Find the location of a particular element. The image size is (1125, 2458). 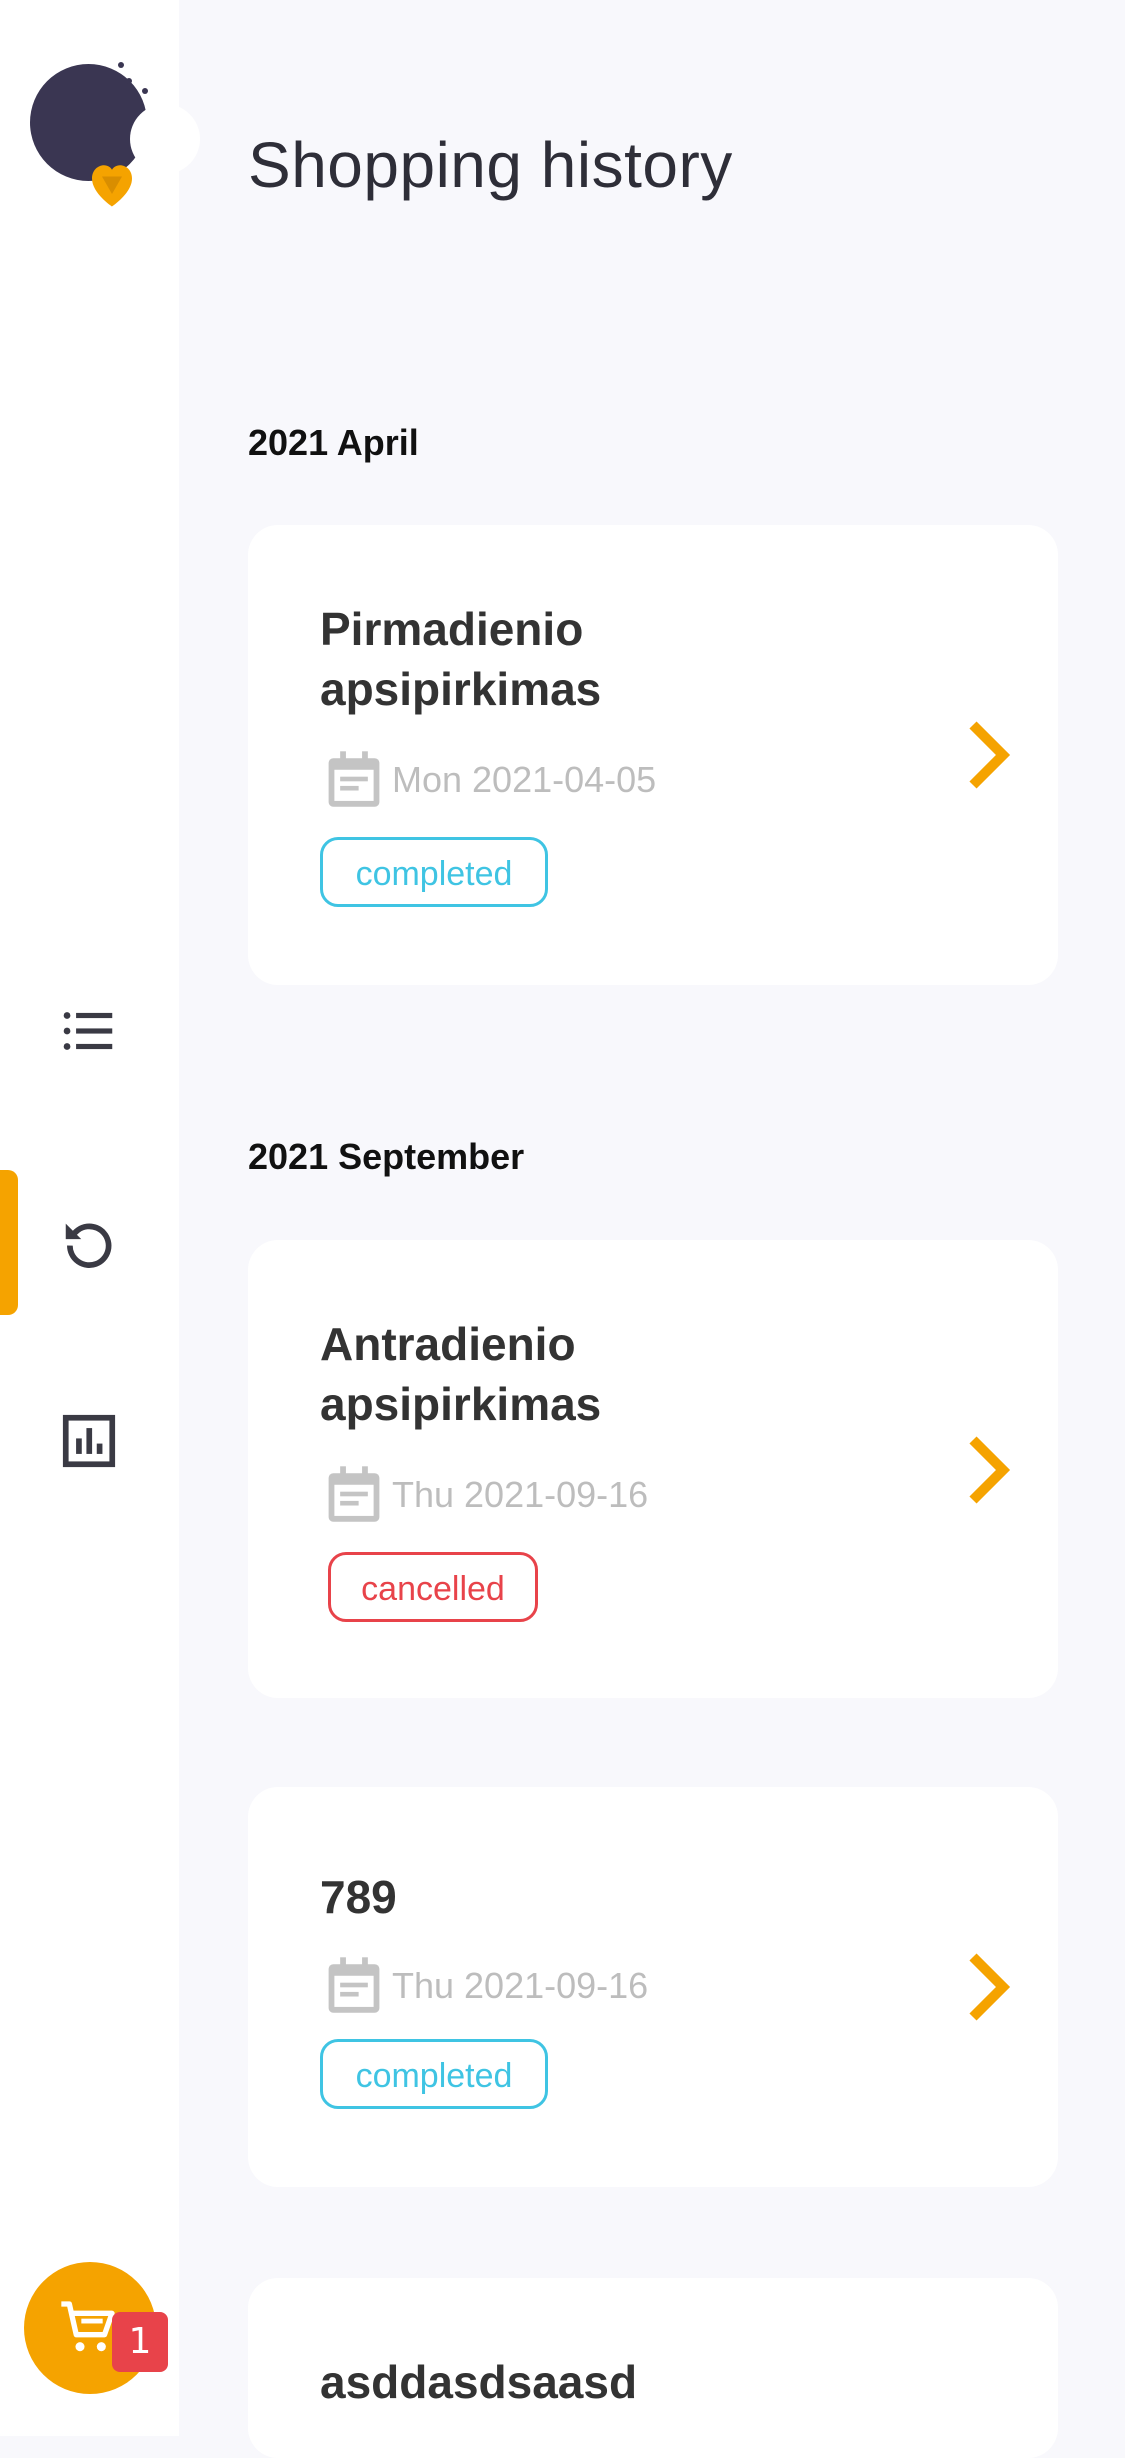

order-title: 789 is located at coordinates (358, 1897).